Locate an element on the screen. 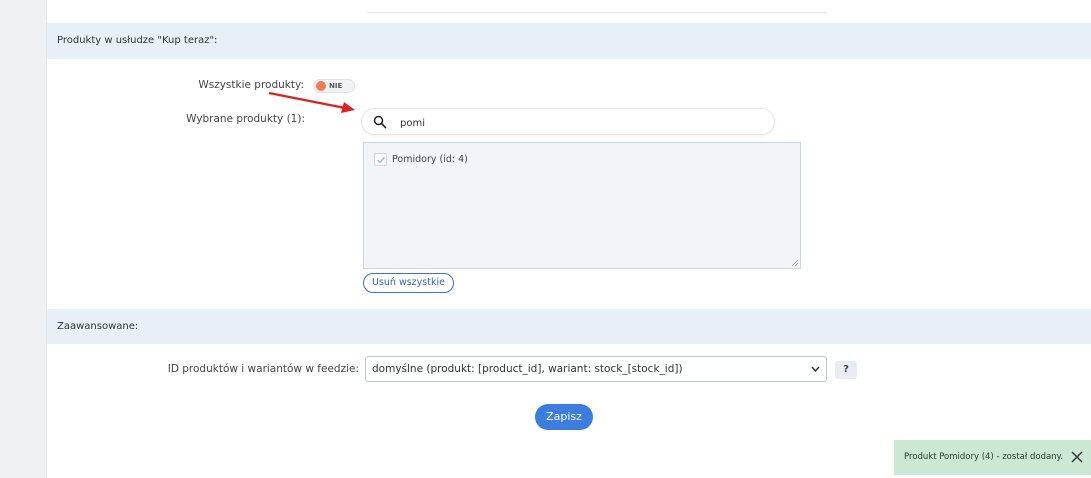 The image size is (1091, 478). product-search is located at coordinates (568, 121).